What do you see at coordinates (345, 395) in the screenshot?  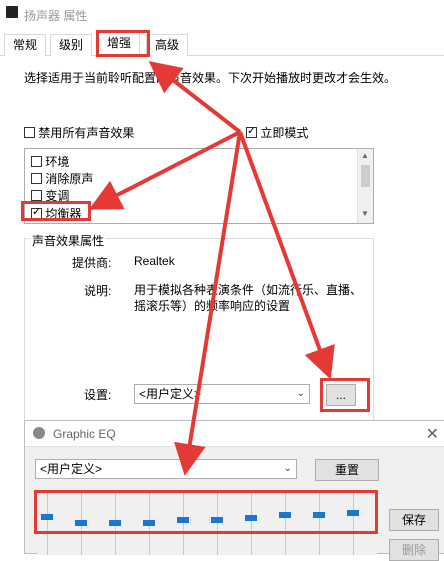 I see `highlight-more-button` at bounding box center [345, 395].